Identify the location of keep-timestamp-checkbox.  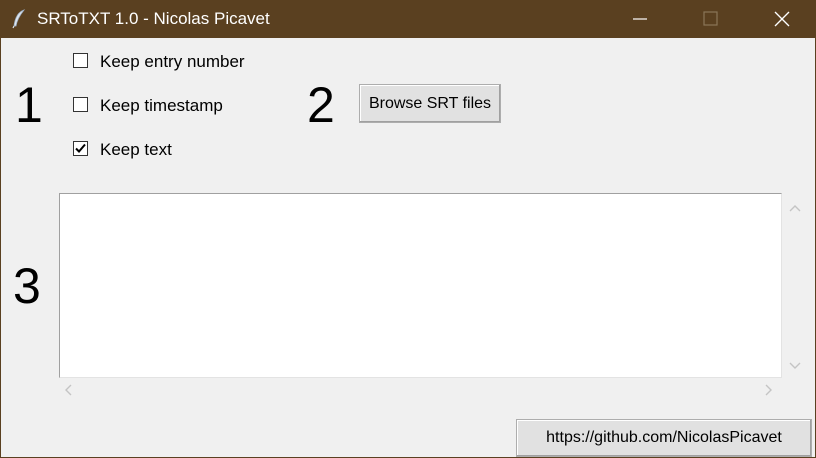
(80, 104).